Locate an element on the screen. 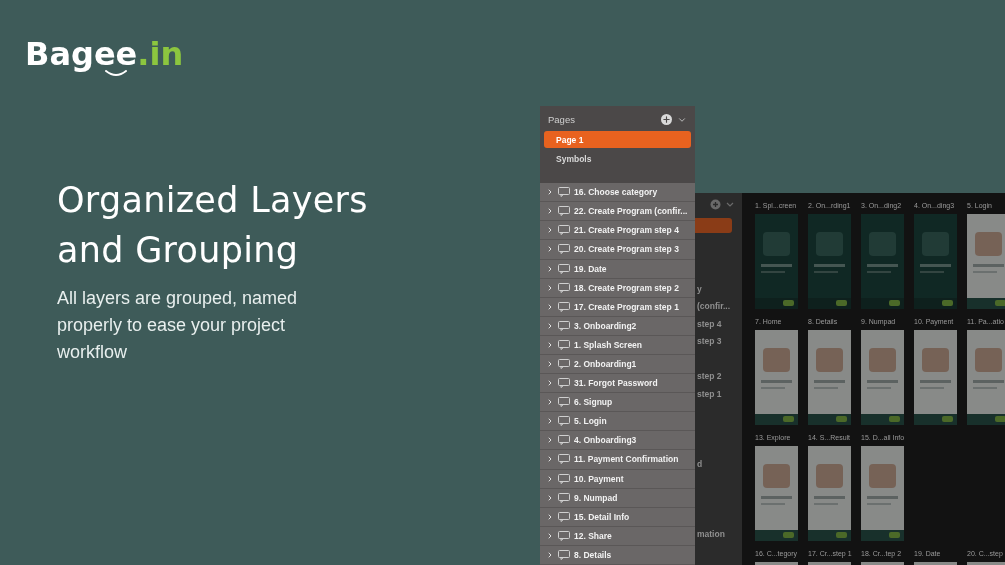 The width and height of the screenshot is (1005, 565). layer-name: 16. Choose category is located at coordinates (616, 192).